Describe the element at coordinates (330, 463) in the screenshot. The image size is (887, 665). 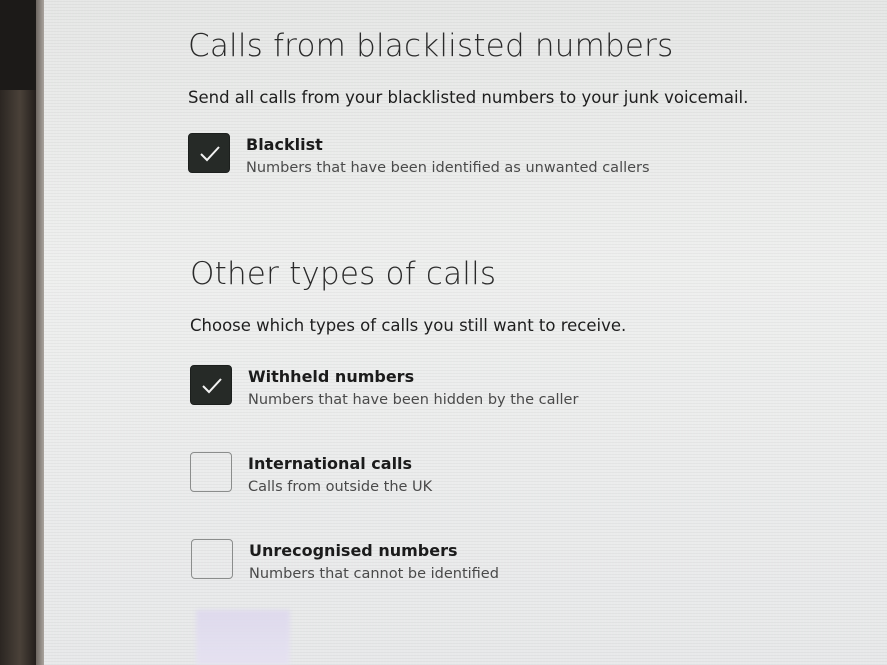
I see `international-calls-label: International calls` at that location.